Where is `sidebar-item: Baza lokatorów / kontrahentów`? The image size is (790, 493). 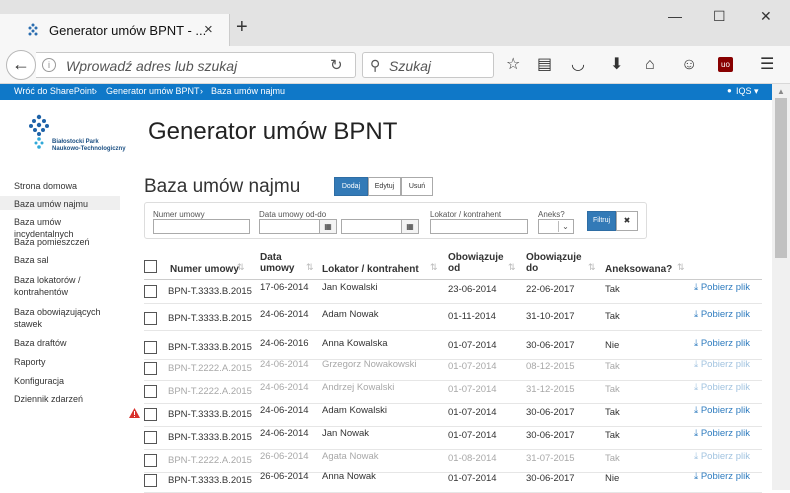
sidebar-item: Baza lokatorów / kontrahentów is located at coordinates (60, 285).